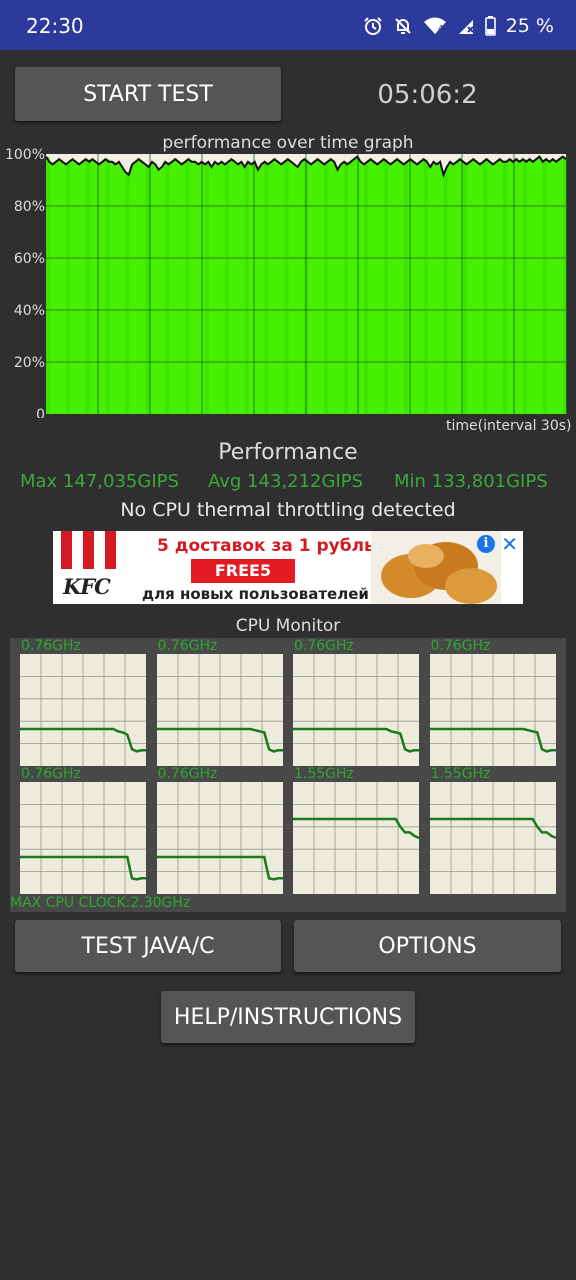 Image resolution: width=576 pixels, height=1280 pixels. I want to click on graph-x-caption: time(interval 30s), so click(509, 426).